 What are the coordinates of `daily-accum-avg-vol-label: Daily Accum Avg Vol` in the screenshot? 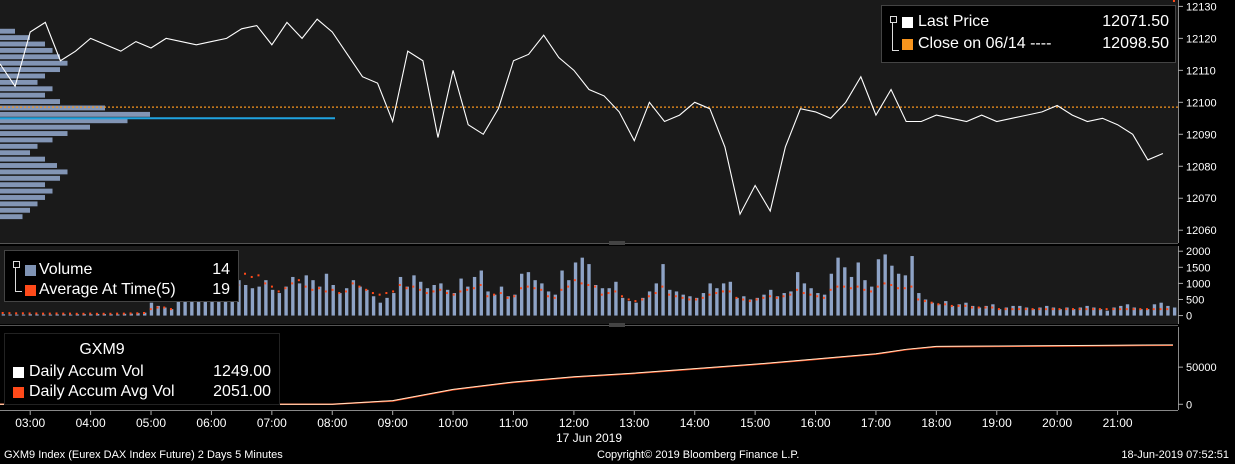 It's located at (102, 391).